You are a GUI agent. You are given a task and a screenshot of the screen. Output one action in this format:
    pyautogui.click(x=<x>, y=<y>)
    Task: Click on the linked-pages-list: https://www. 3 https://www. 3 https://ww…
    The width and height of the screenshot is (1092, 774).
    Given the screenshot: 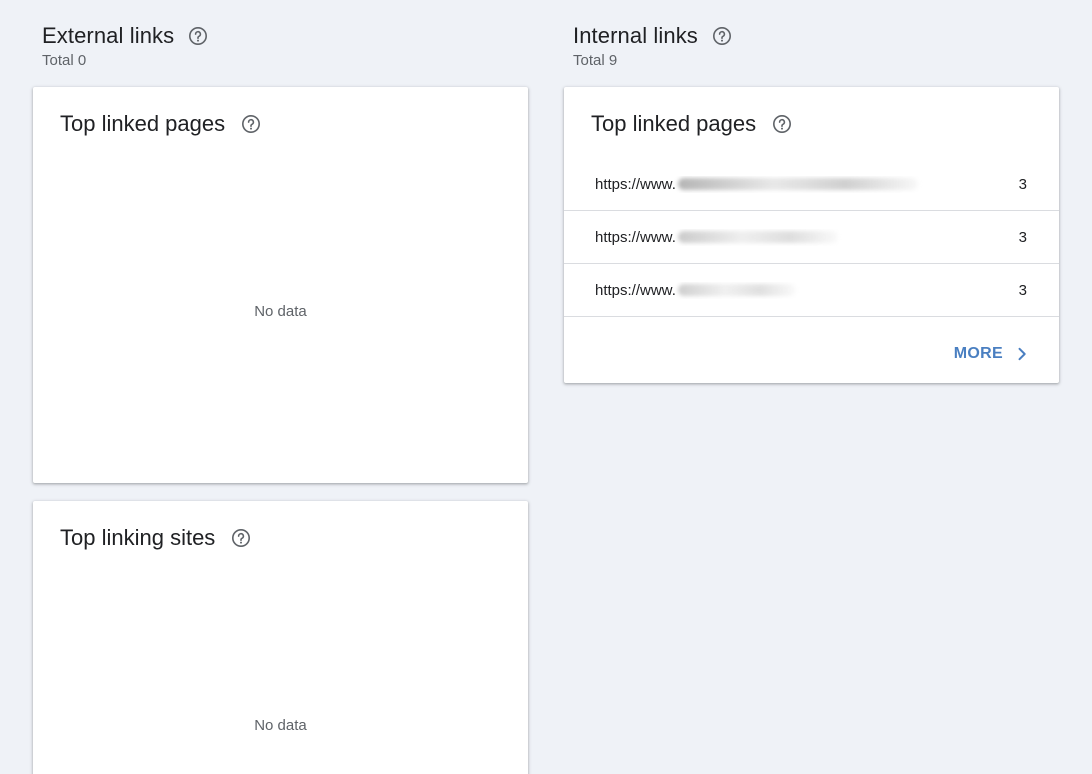 What is the action you would take?
    pyautogui.click(x=811, y=237)
    